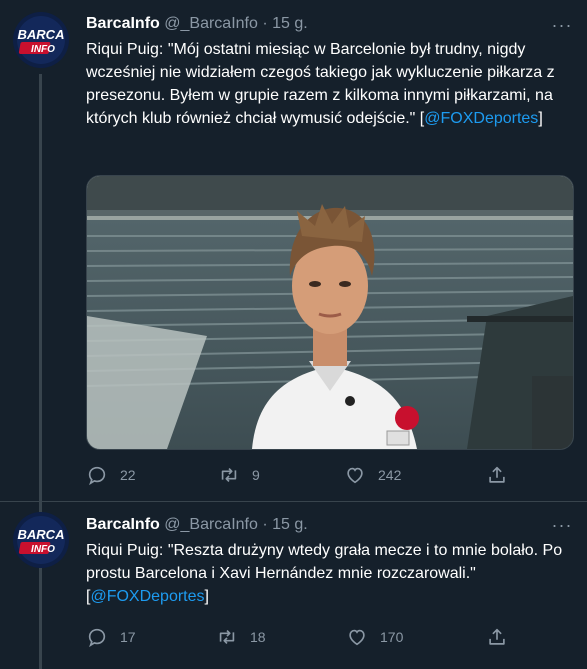  Describe the element at coordinates (374, 637) in the screenshot. I see `like-button: 170` at that location.